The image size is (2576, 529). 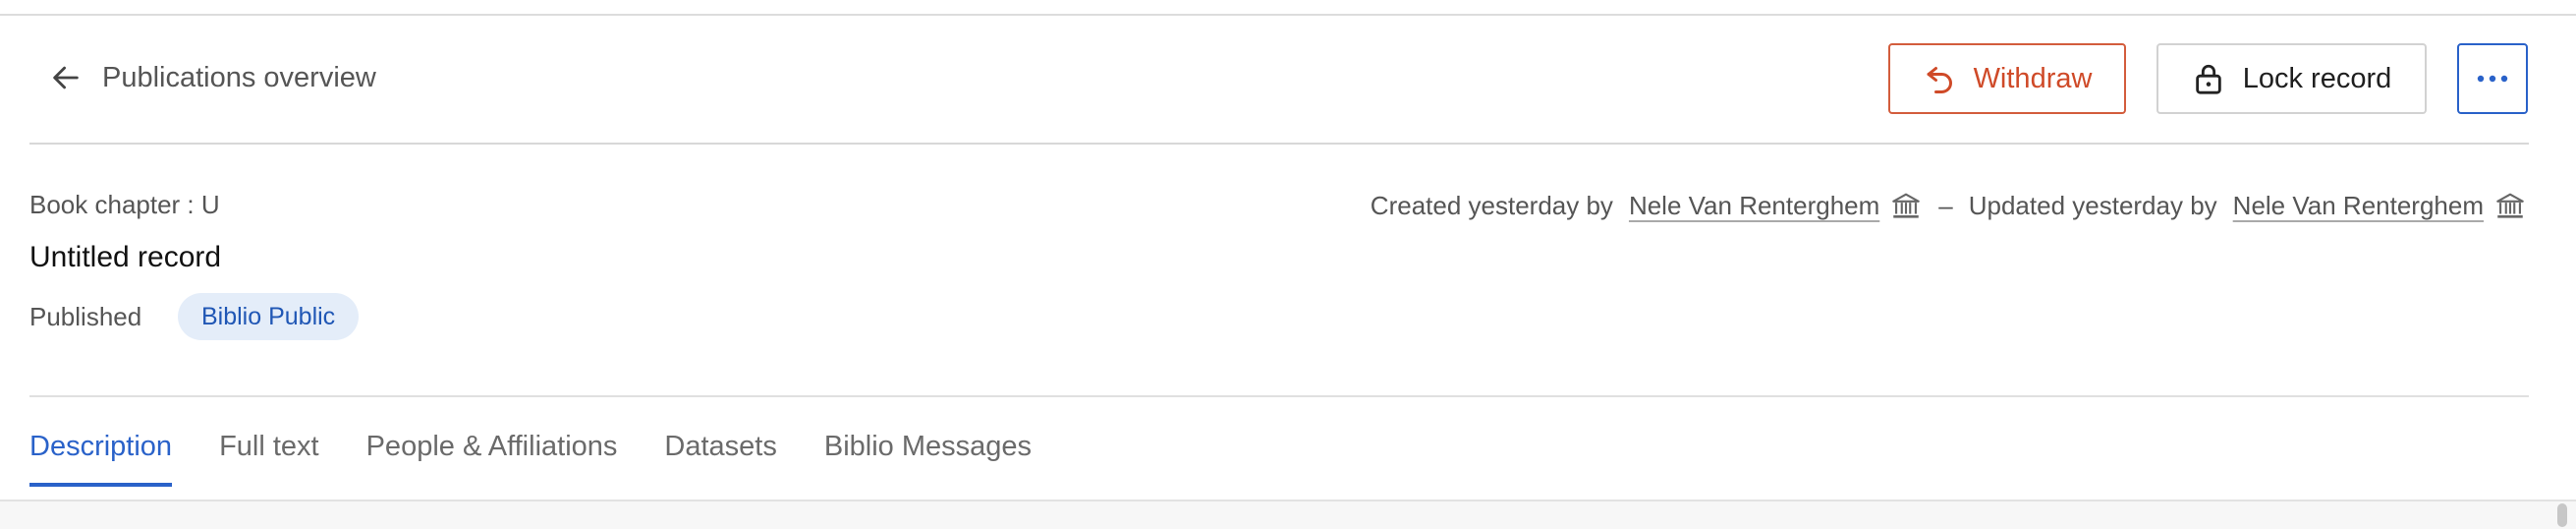 What do you see at coordinates (1279, 144) in the screenshot?
I see `header-divider` at bounding box center [1279, 144].